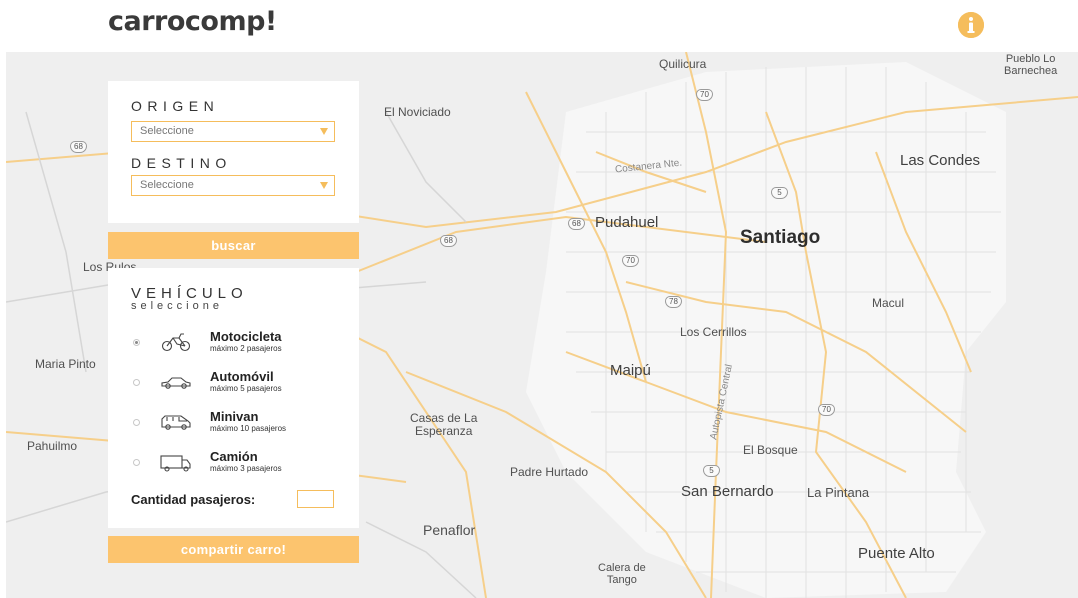  Describe the element at coordinates (246, 388) in the screenshot. I see `vehicle-capacity-automovil: máximo 5 pasajeros` at that location.